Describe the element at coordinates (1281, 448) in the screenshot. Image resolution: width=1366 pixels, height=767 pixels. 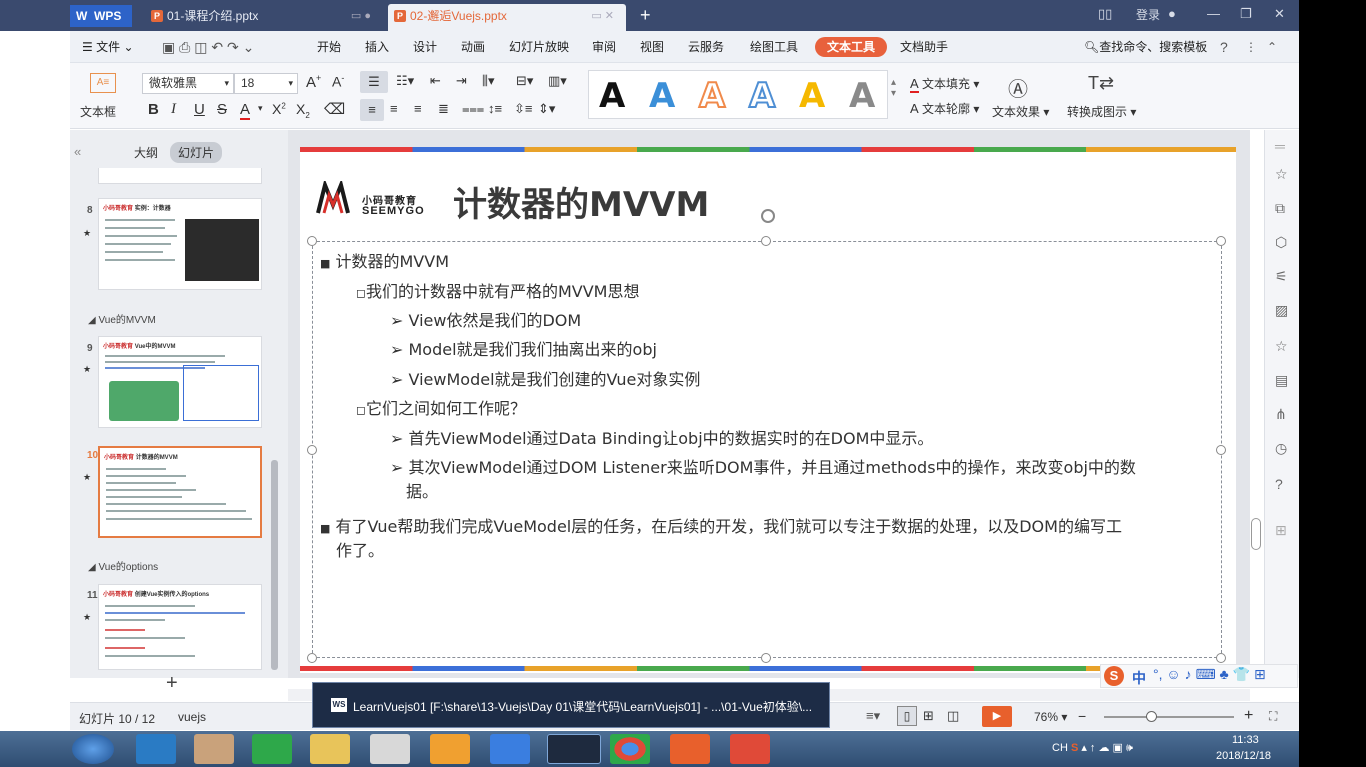
I see `history-icon: ◷` at that location.